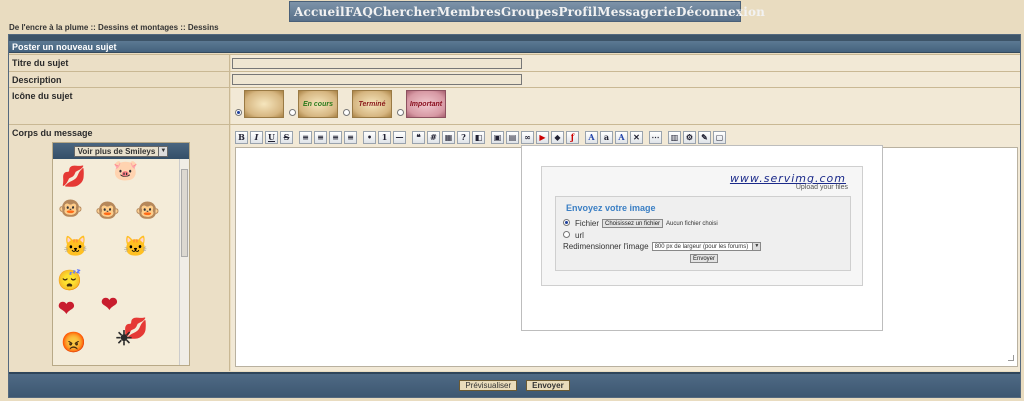 This screenshot has width=1024, height=401. I want to click on dailymotion-icon: ◆, so click(557, 137).